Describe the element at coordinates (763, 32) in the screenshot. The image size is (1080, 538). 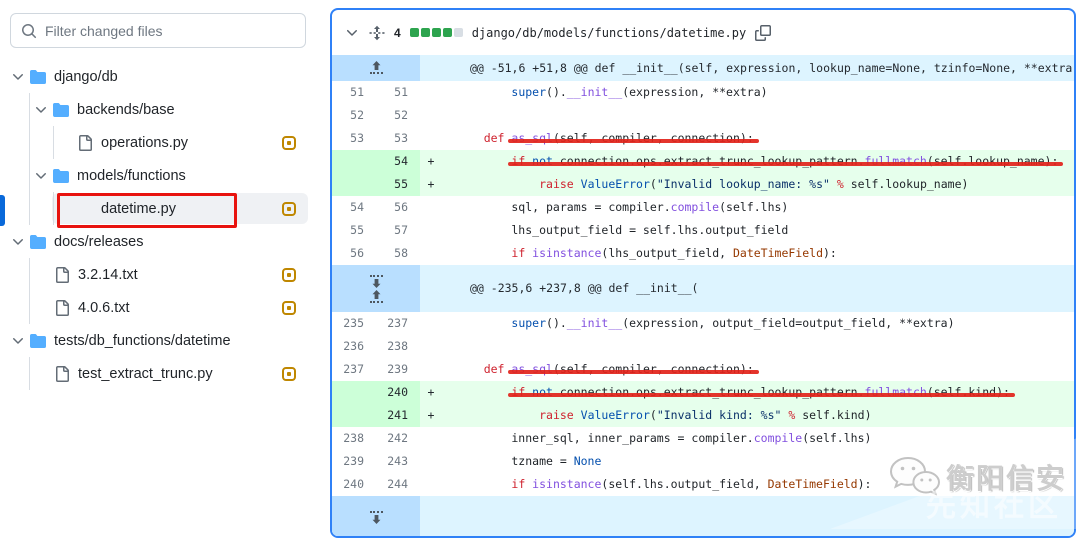
I see `copy-path-icon` at that location.